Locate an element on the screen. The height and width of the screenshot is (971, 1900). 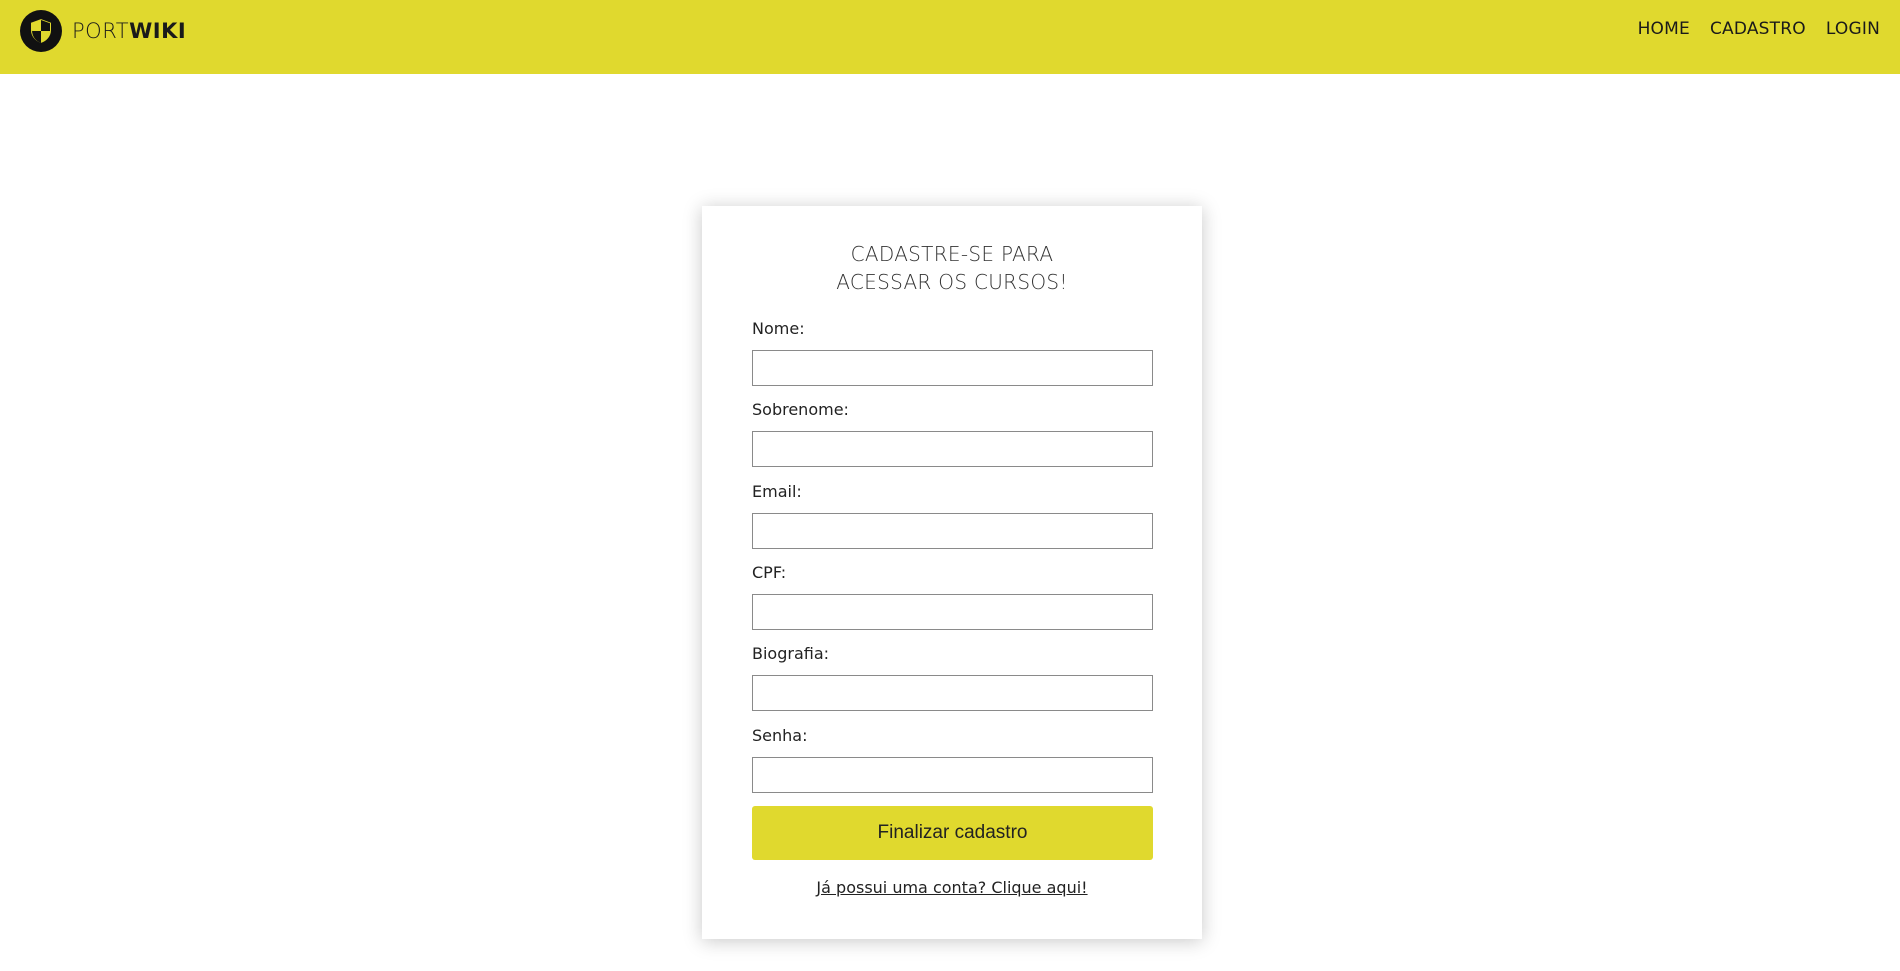
signup-title-line1: CADASTRE-SE PARA is located at coordinates (952, 254).